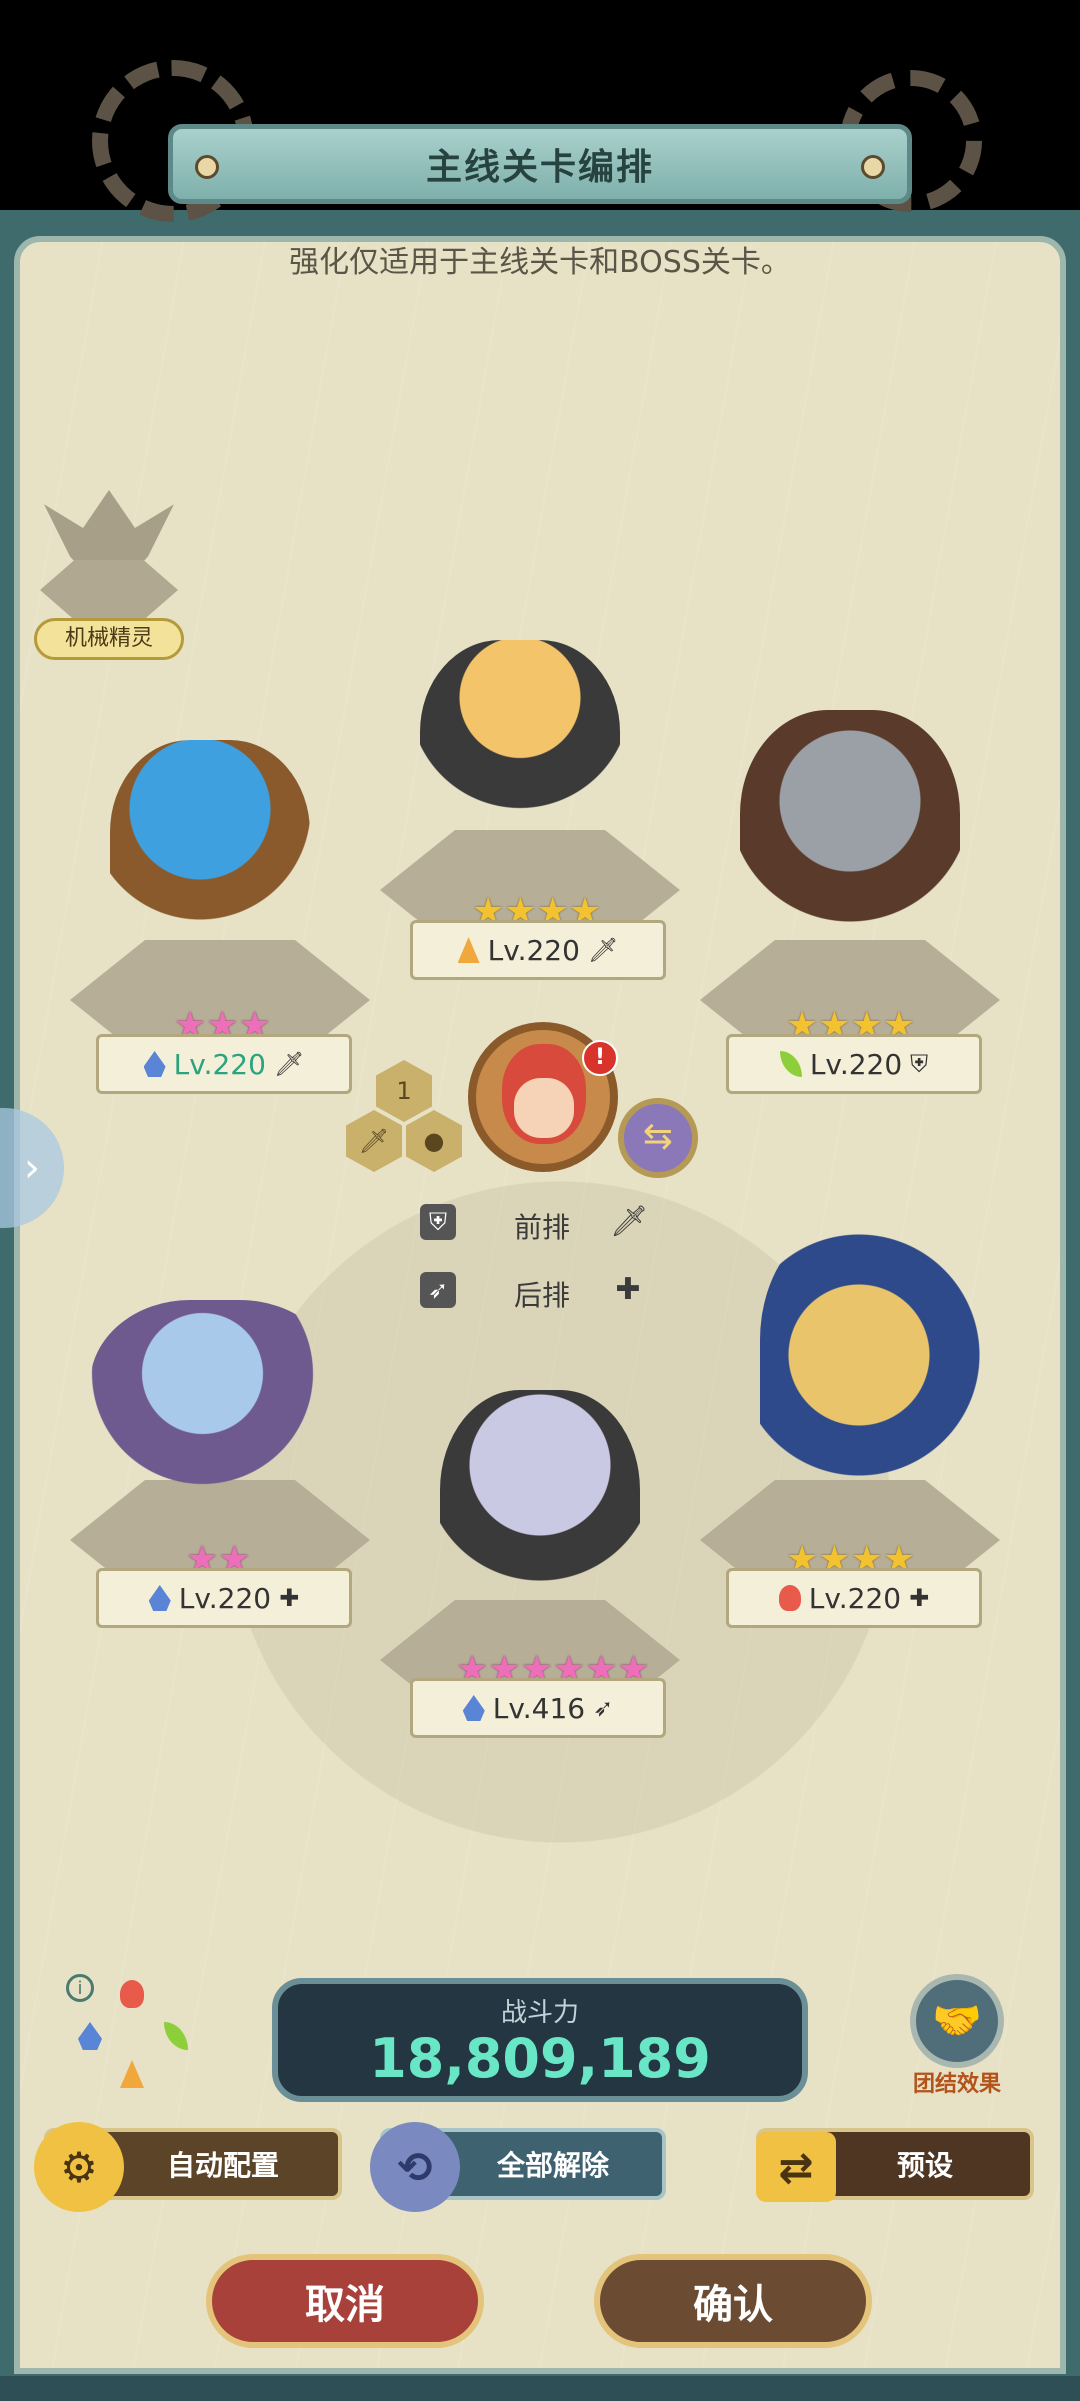 The height and width of the screenshot is (2401, 1080). What do you see at coordinates (438, 1222) in the screenshot?
I see `shield-row-icon: ⛨` at bounding box center [438, 1222].